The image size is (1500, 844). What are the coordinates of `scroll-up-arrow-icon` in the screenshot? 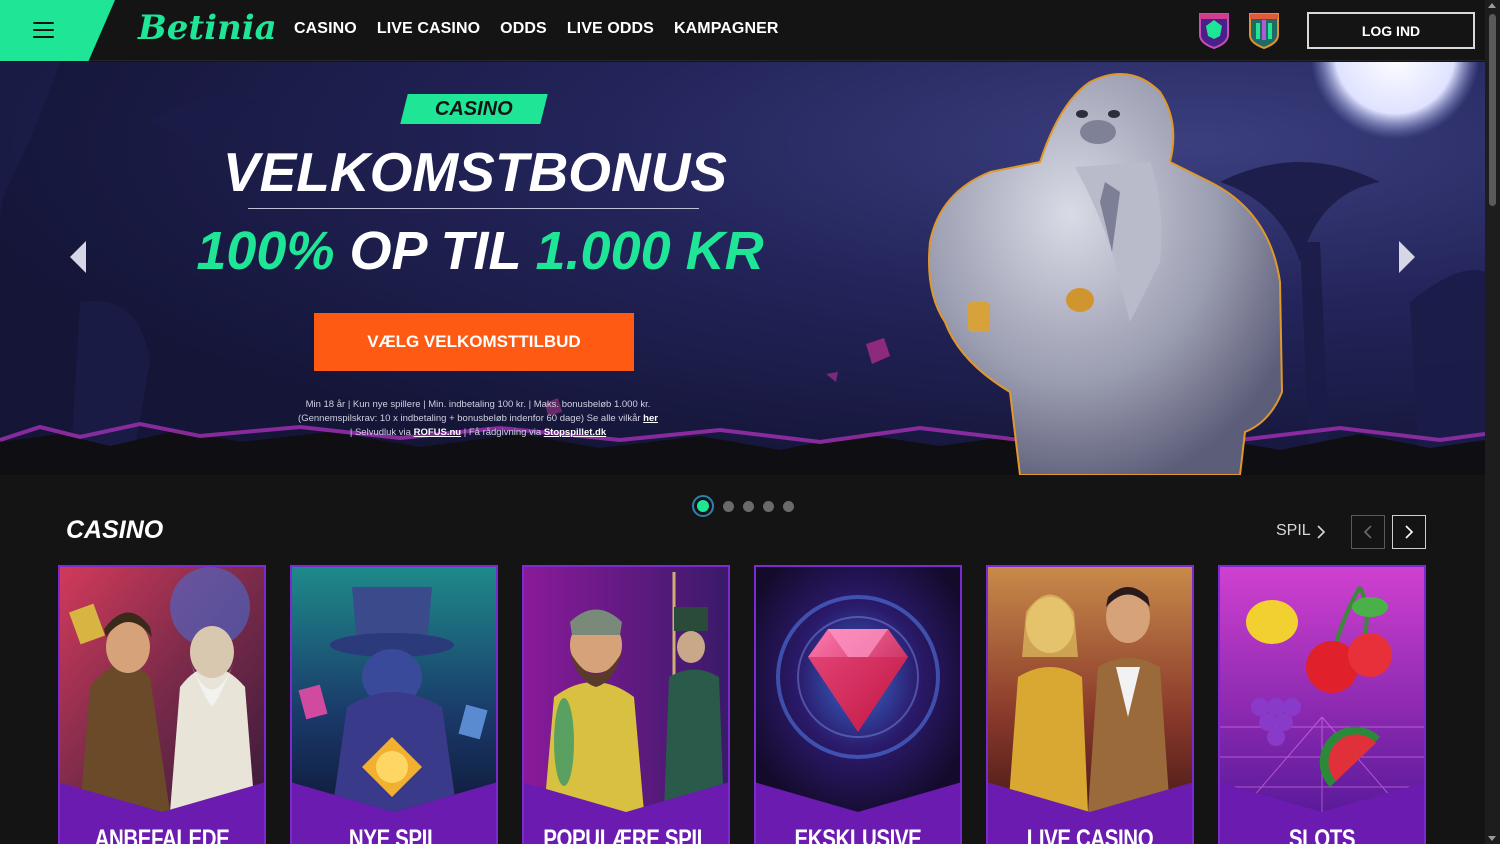 It's located at (1492, 5).